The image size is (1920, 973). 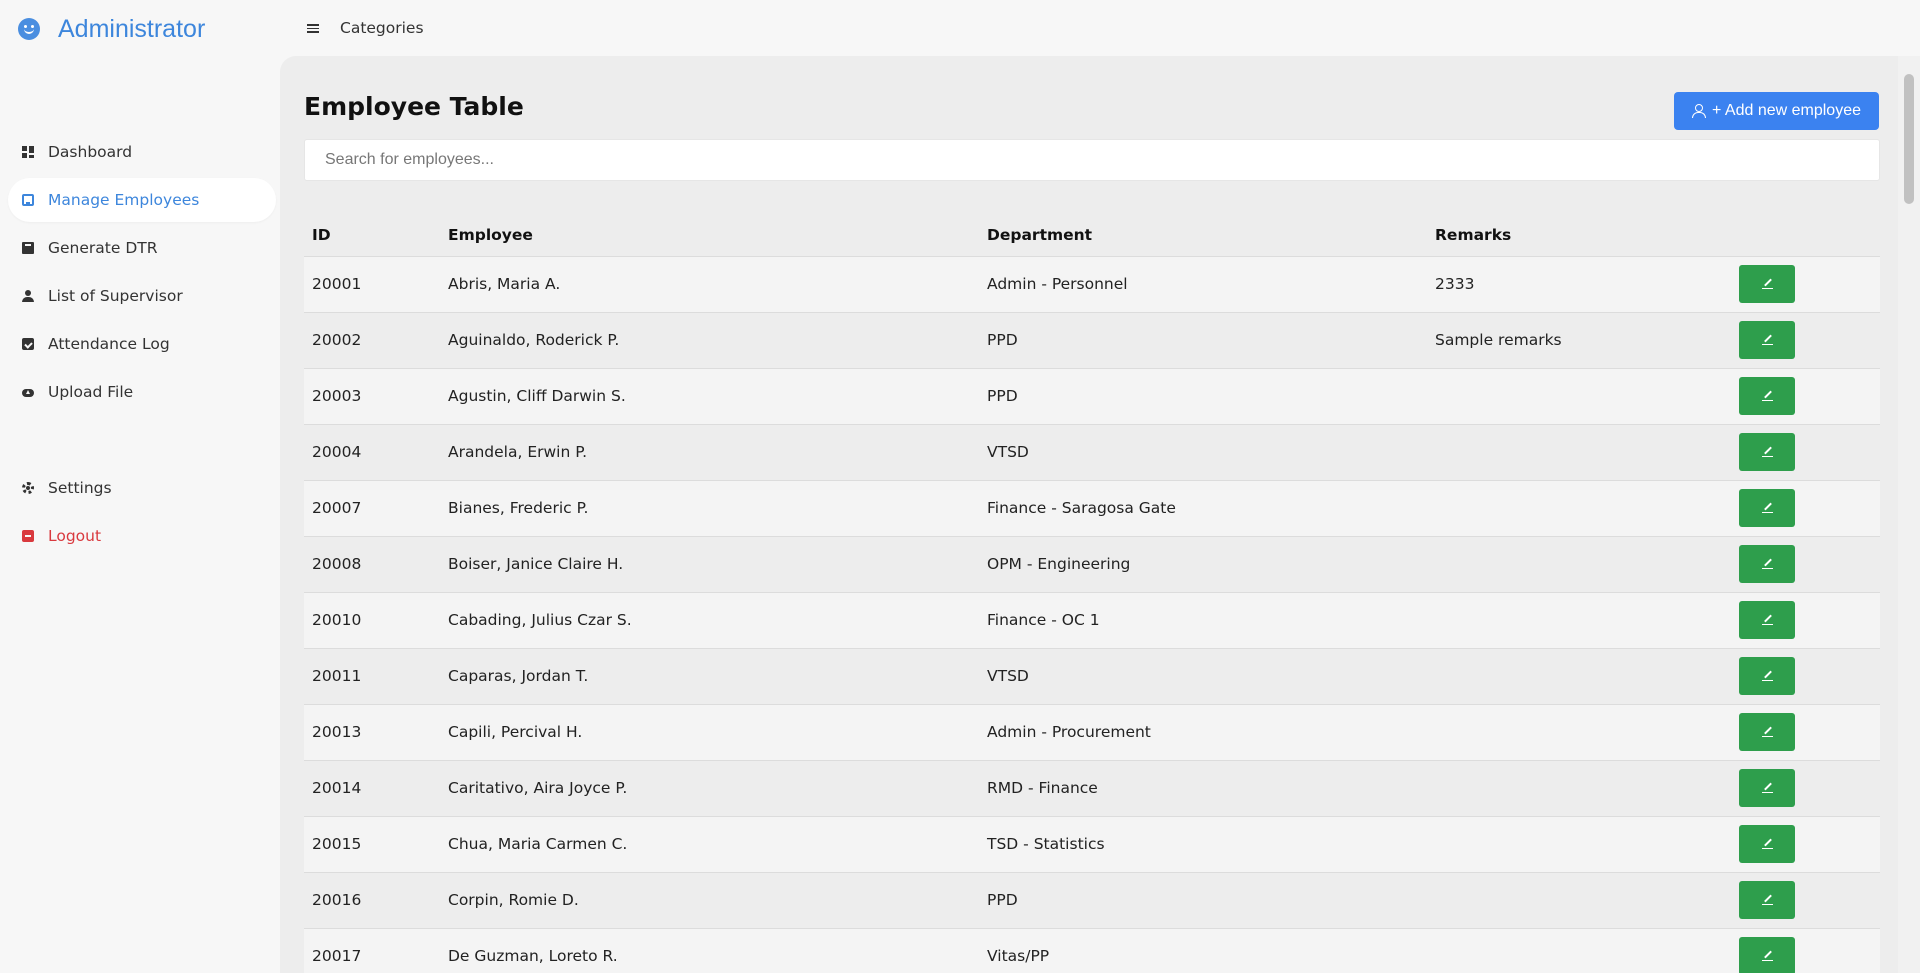 I want to click on cell-id: 20004, so click(x=372, y=452).